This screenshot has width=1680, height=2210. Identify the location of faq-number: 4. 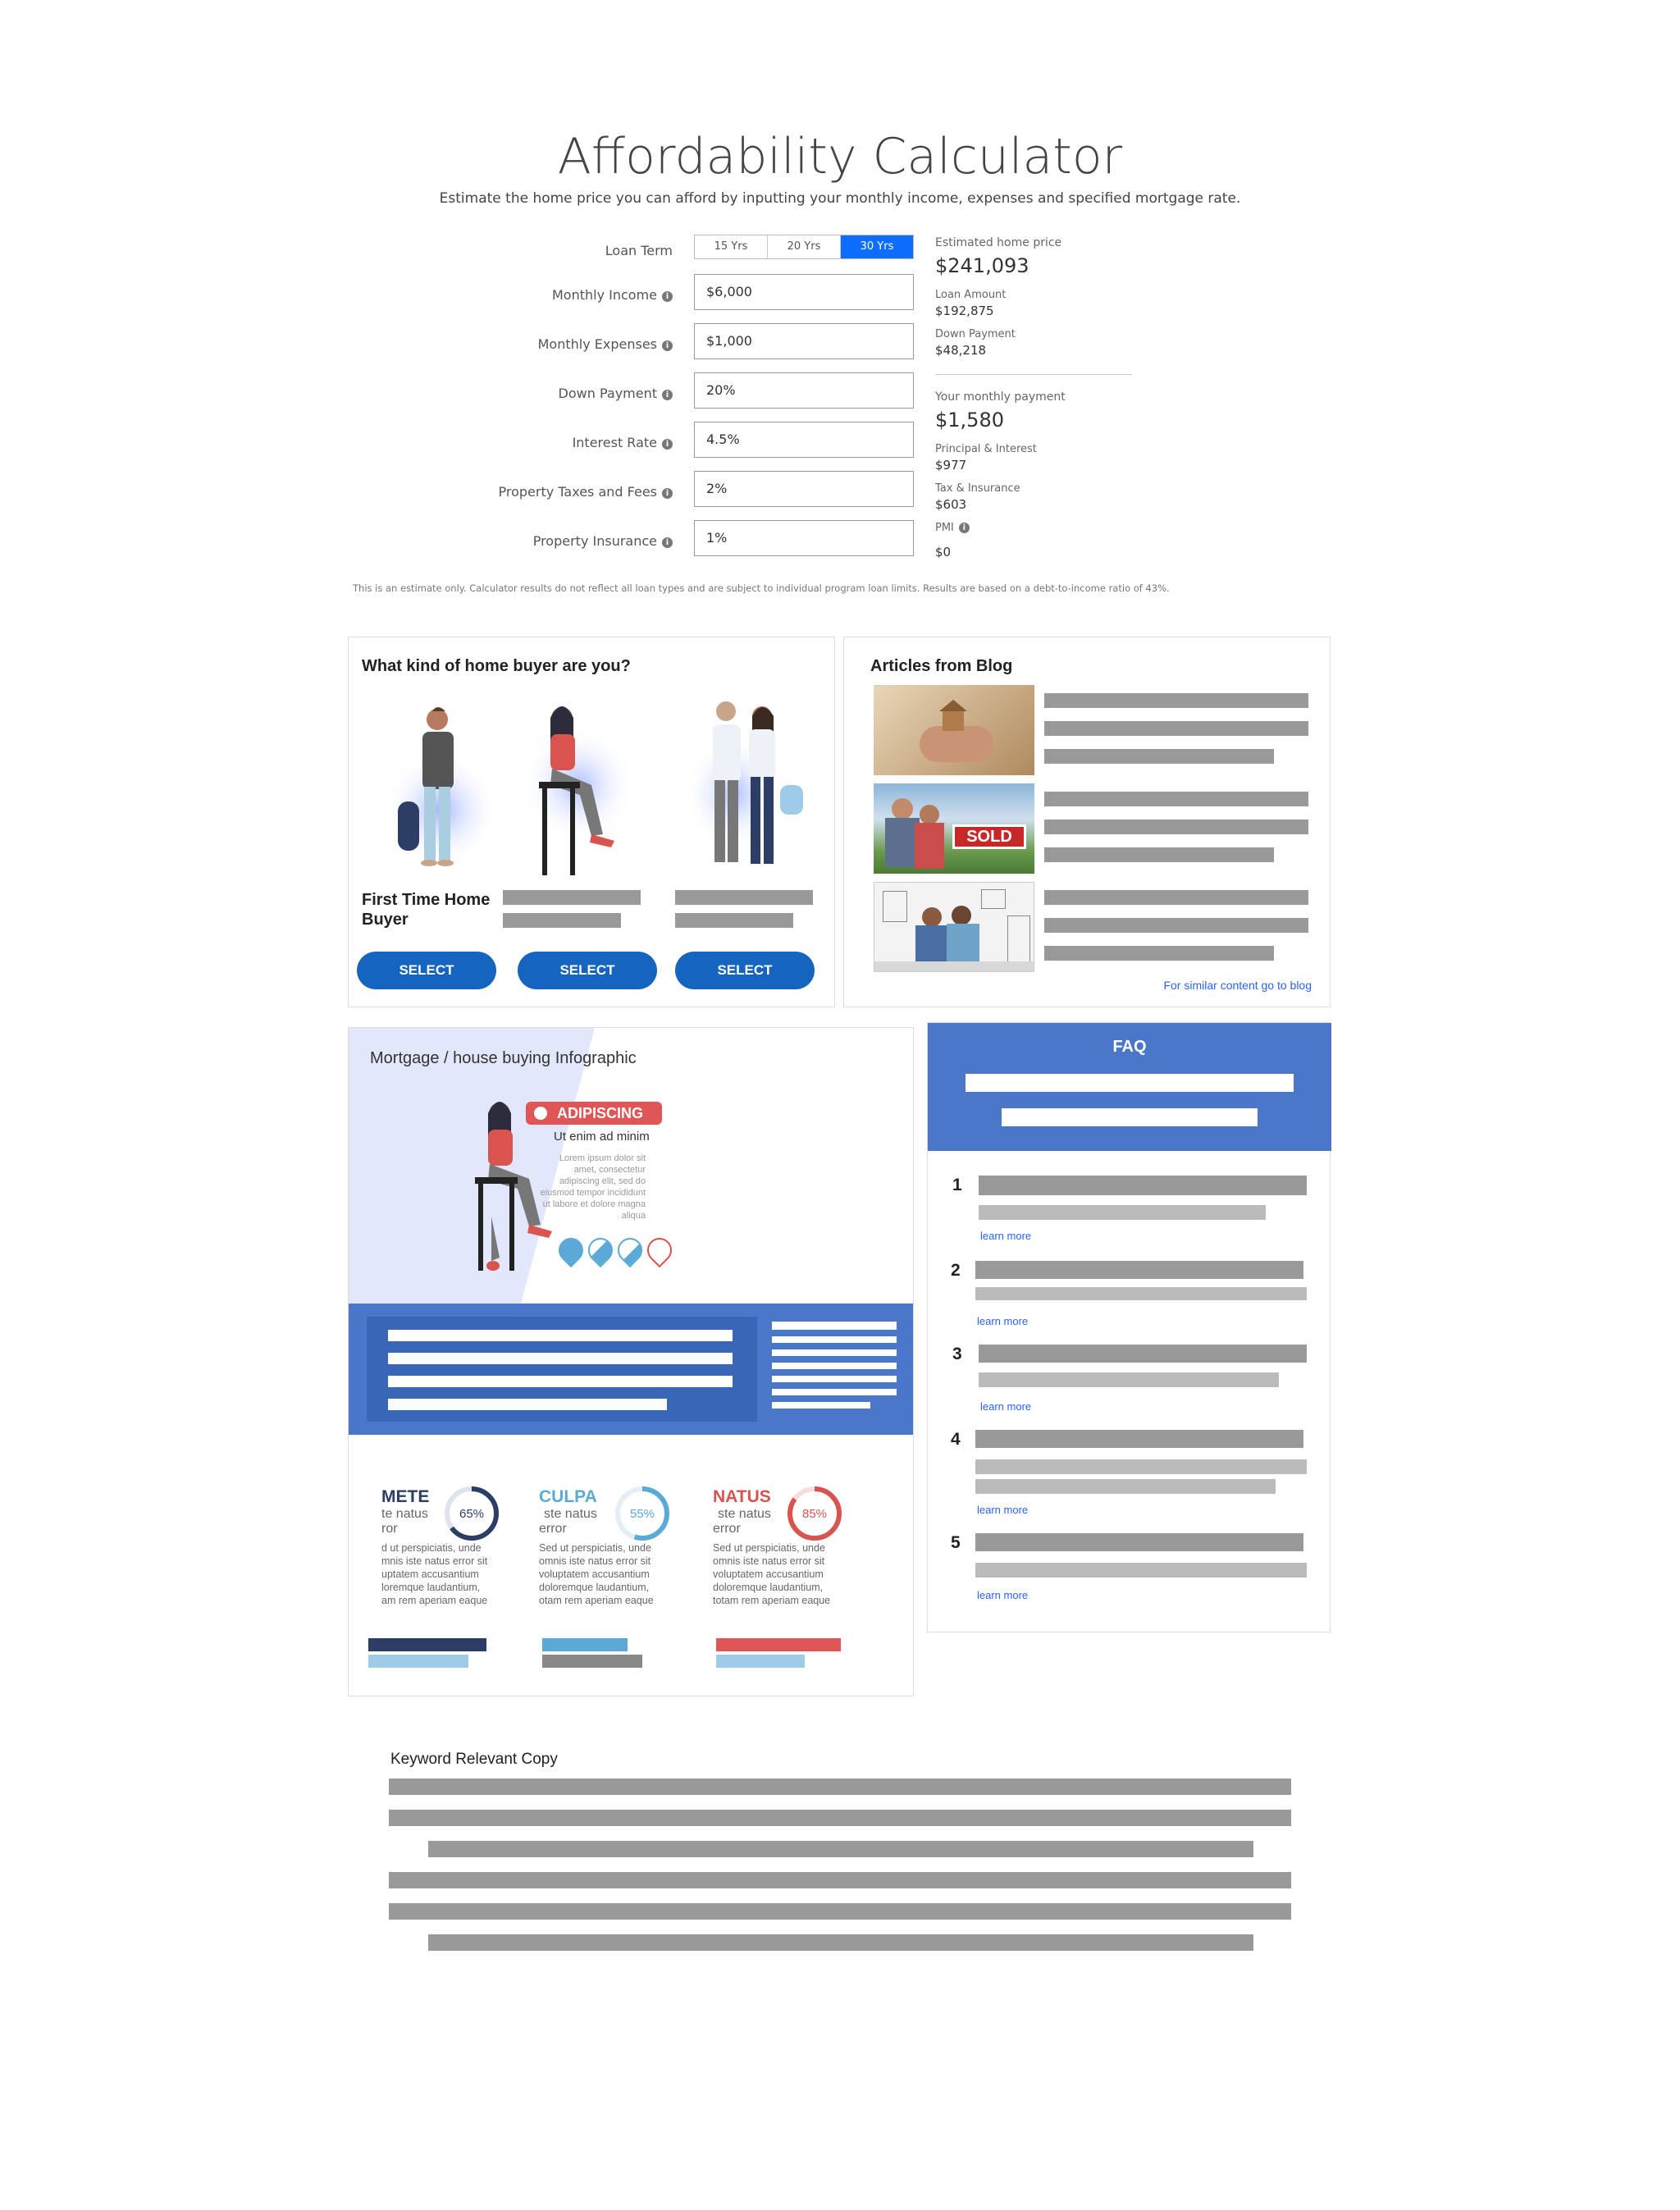
(956, 1439).